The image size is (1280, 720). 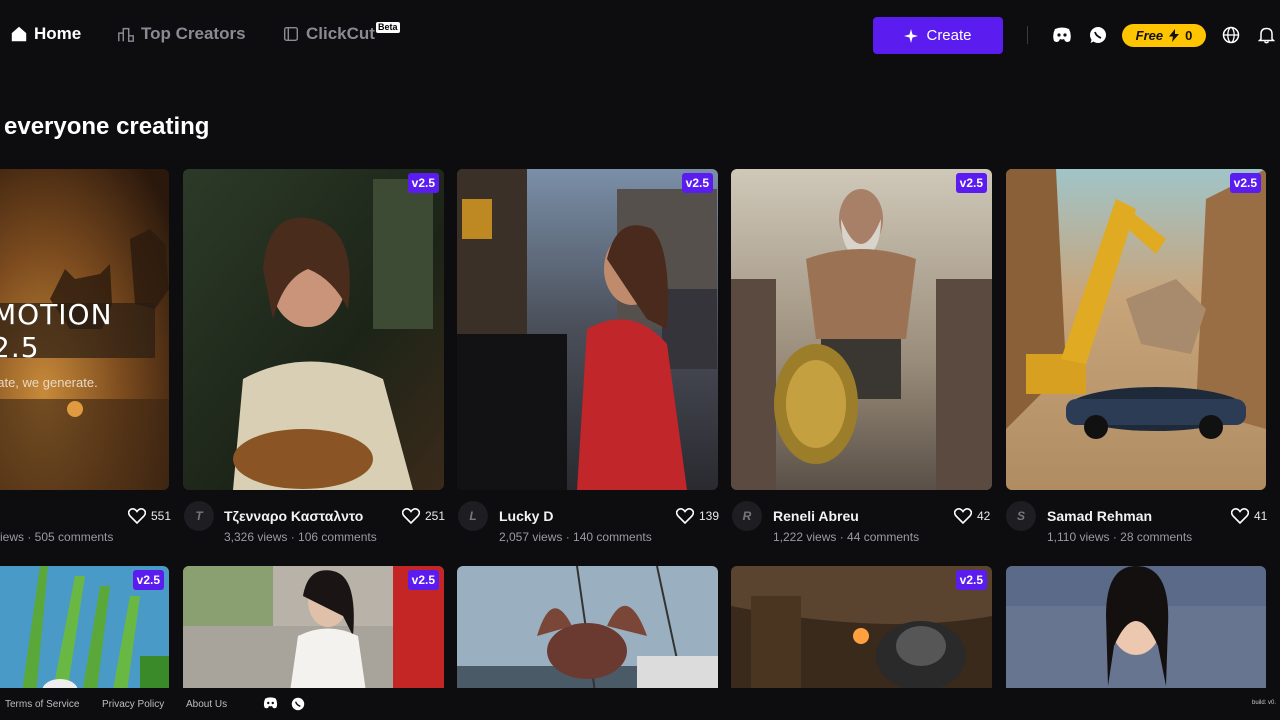 I want to click on promo-card: MOTION 2.5 eate, we generate., so click(x=84, y=329).